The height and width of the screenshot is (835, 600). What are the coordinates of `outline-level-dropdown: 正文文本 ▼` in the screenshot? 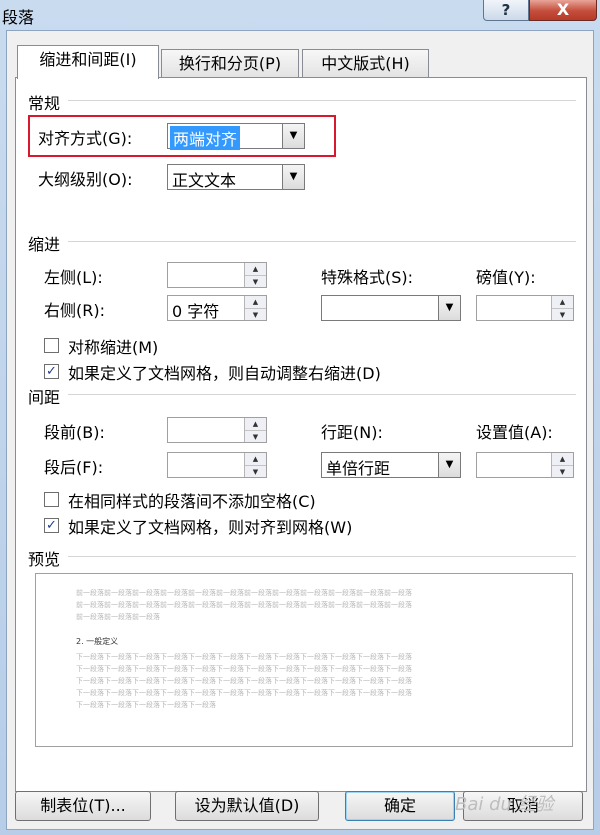 It's located at (236, 177).